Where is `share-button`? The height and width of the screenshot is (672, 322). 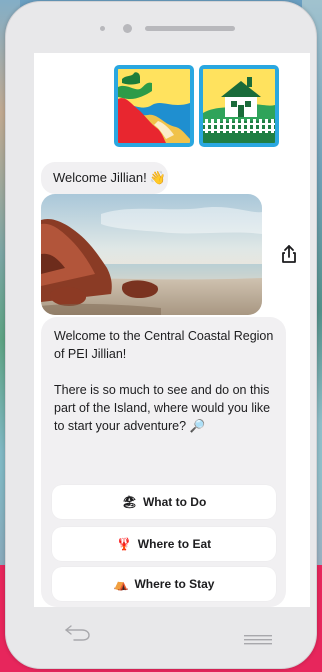
share-button is located at coordinates (289, 254).